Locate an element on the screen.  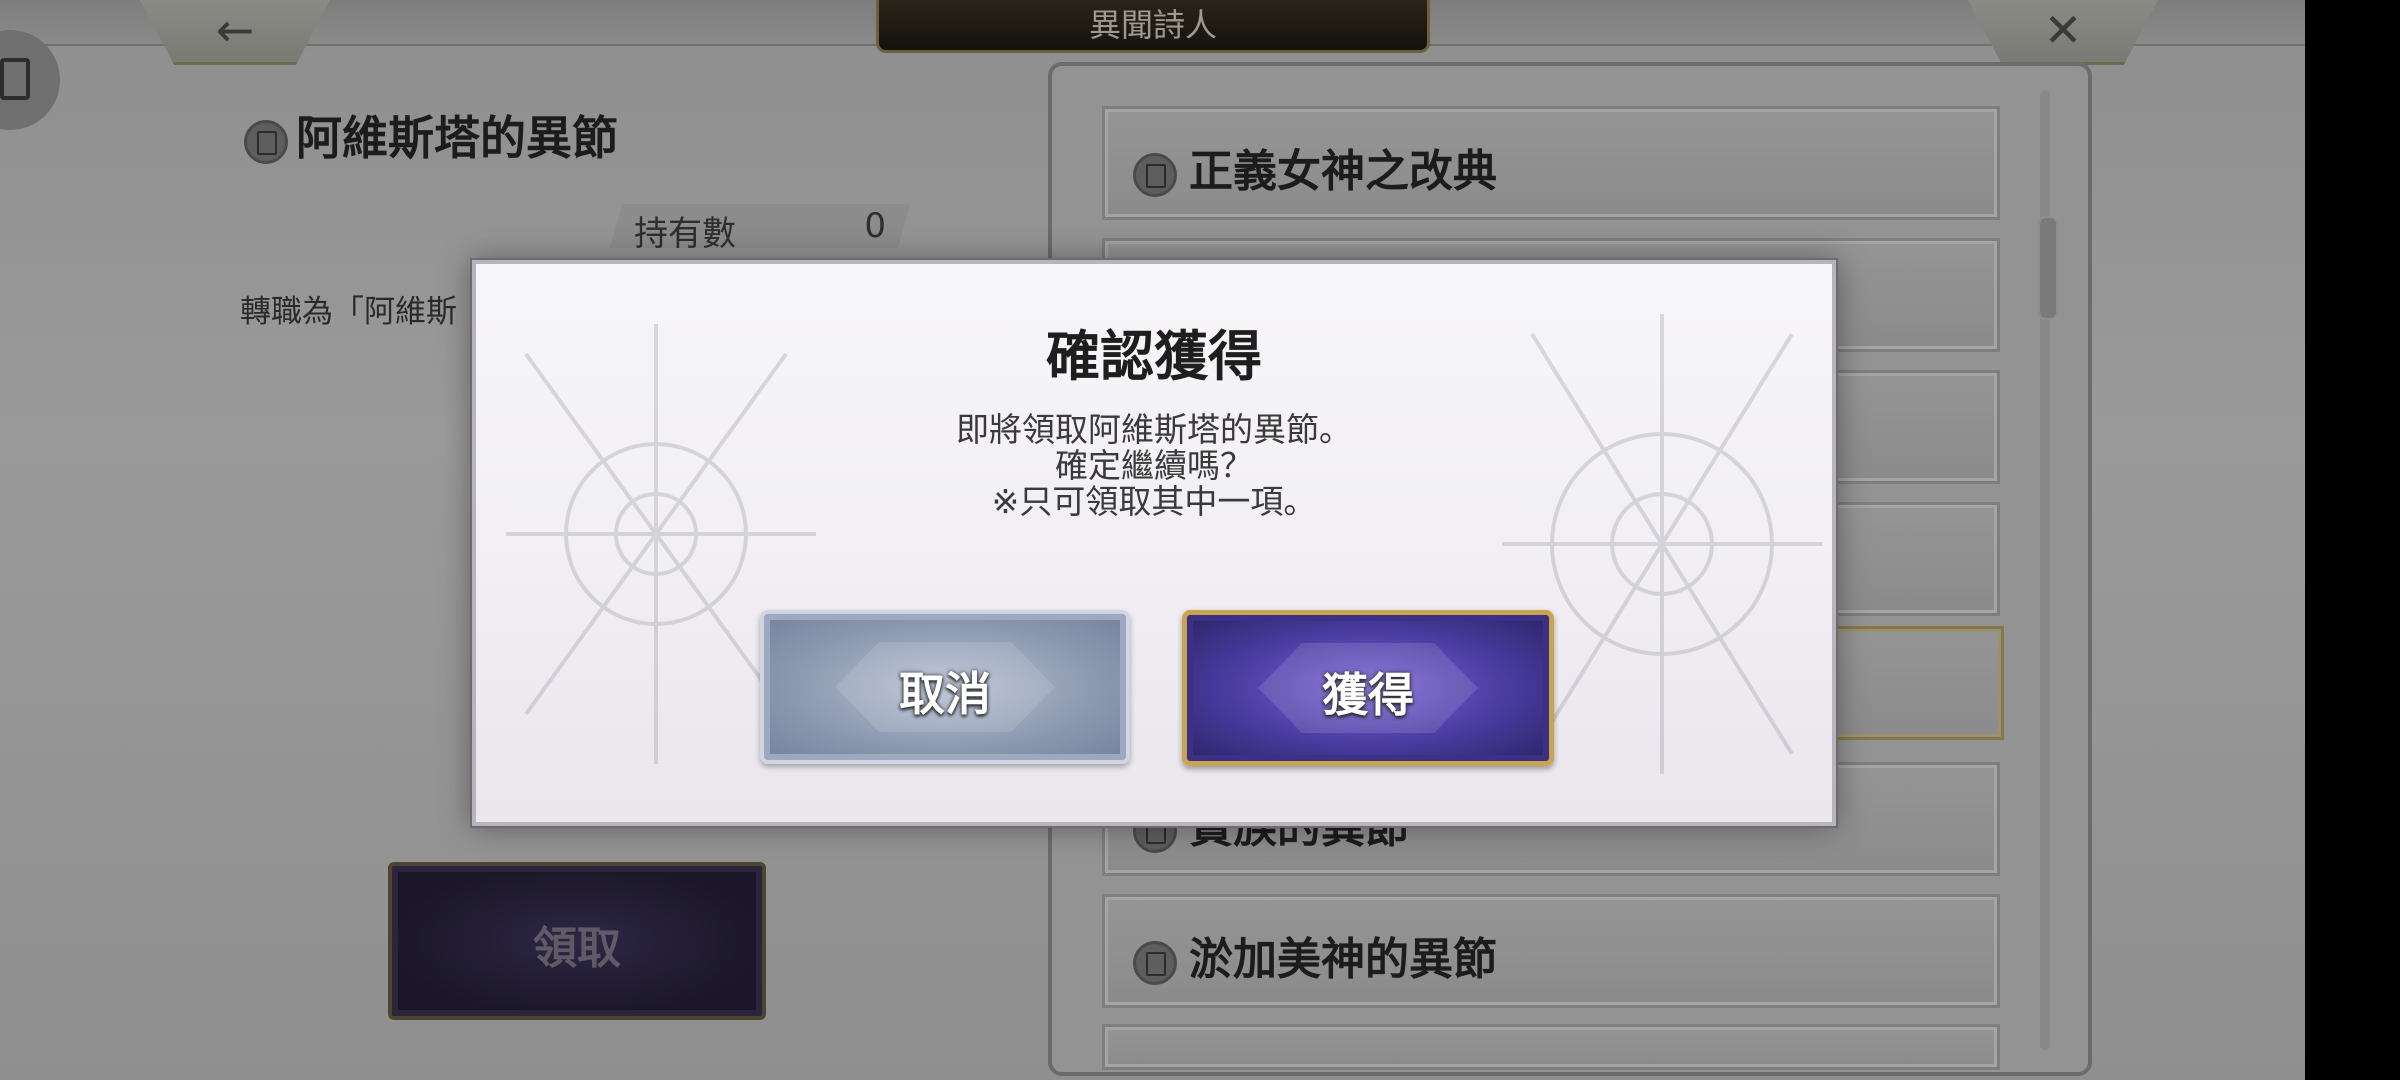
screen-edge is located at coordinates (2352, 540).